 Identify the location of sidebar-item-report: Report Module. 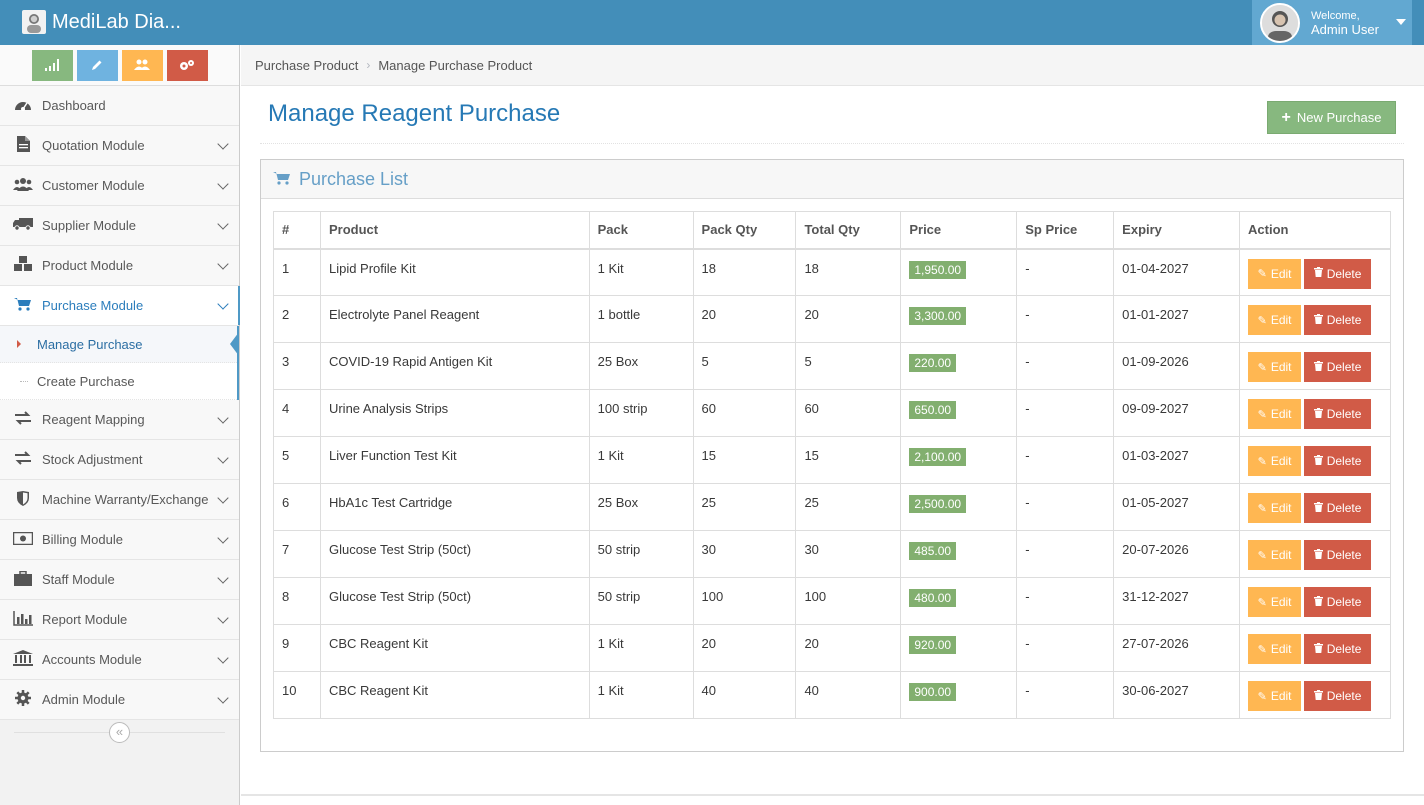
(119, 620).